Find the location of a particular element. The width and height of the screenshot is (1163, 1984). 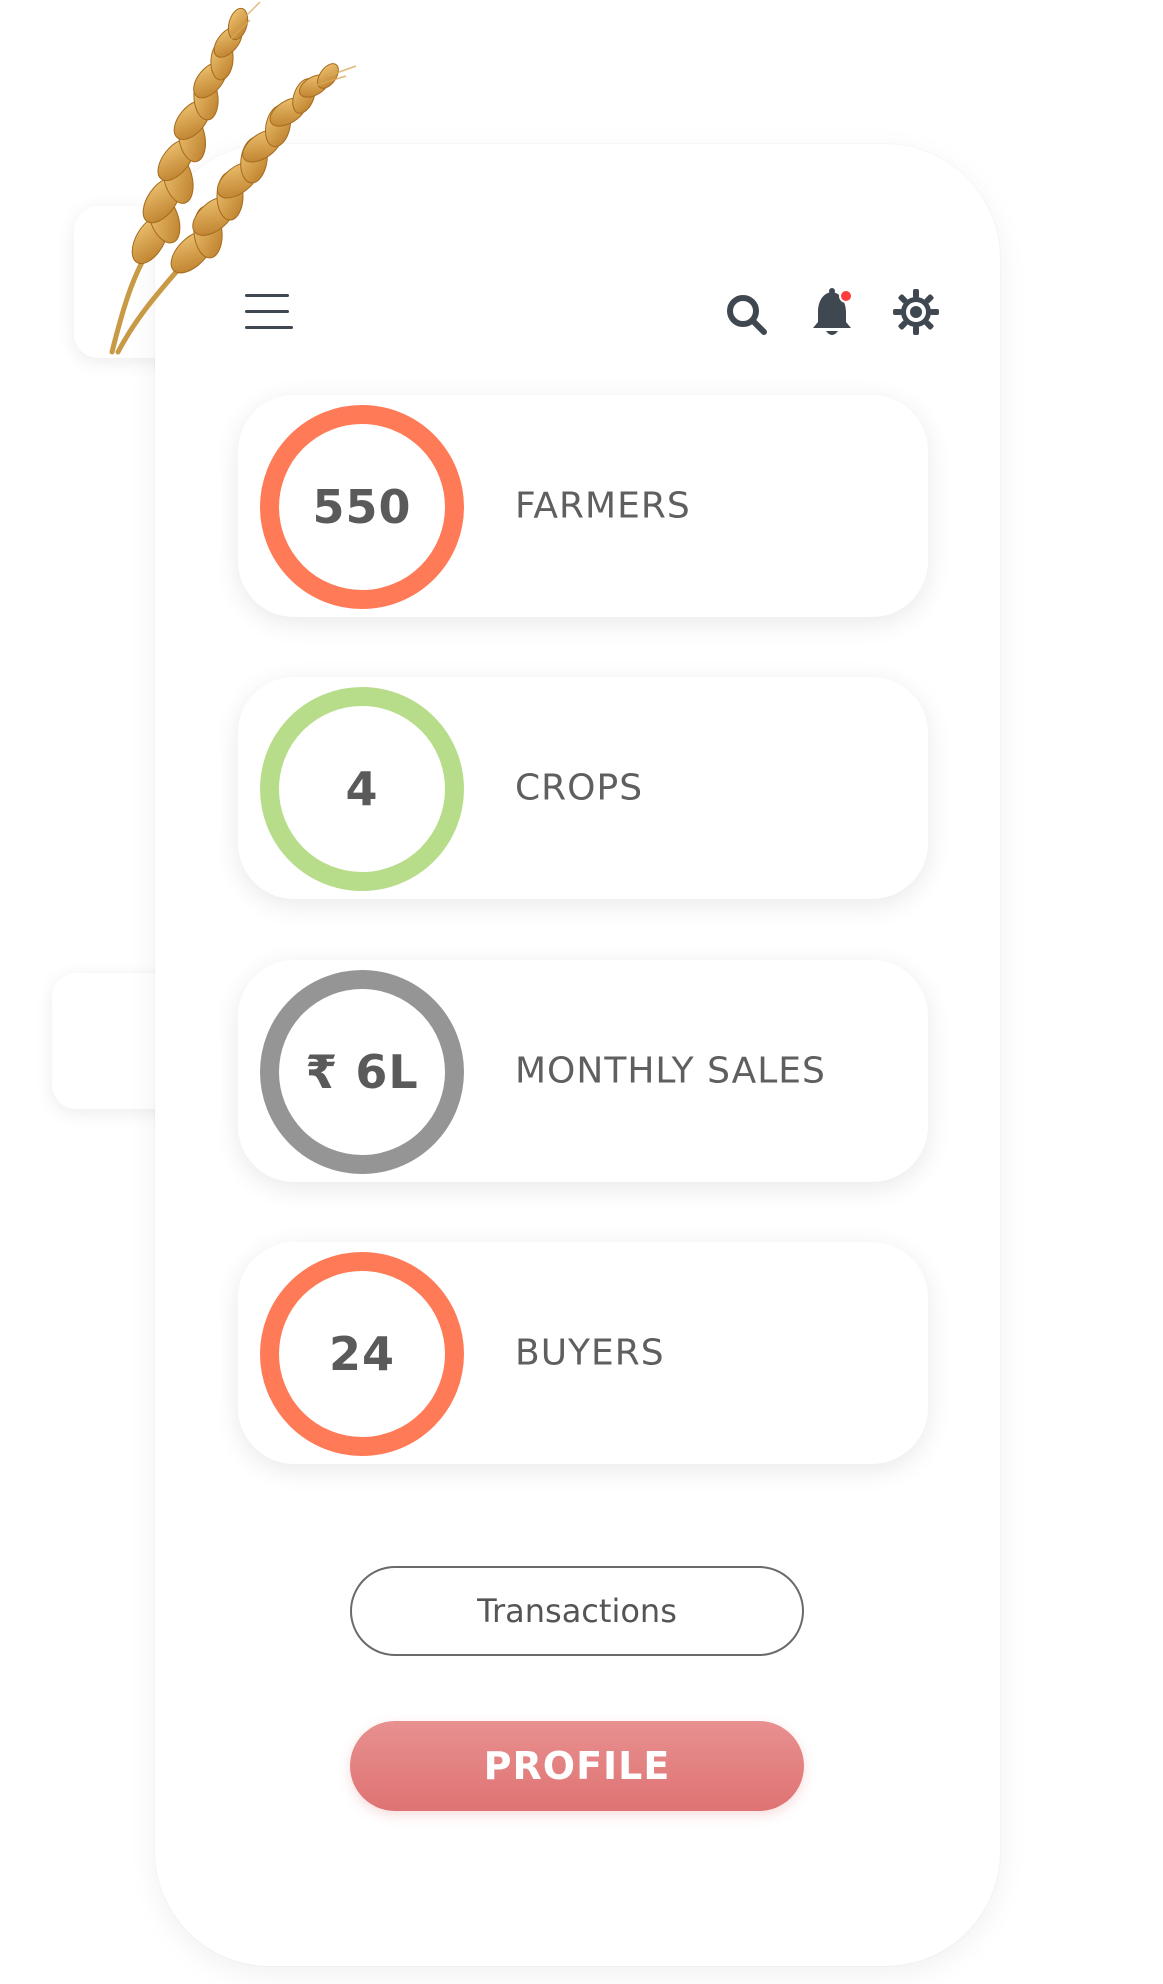

stat-value: ₹ 6L is located at coordinates (362, 1072).